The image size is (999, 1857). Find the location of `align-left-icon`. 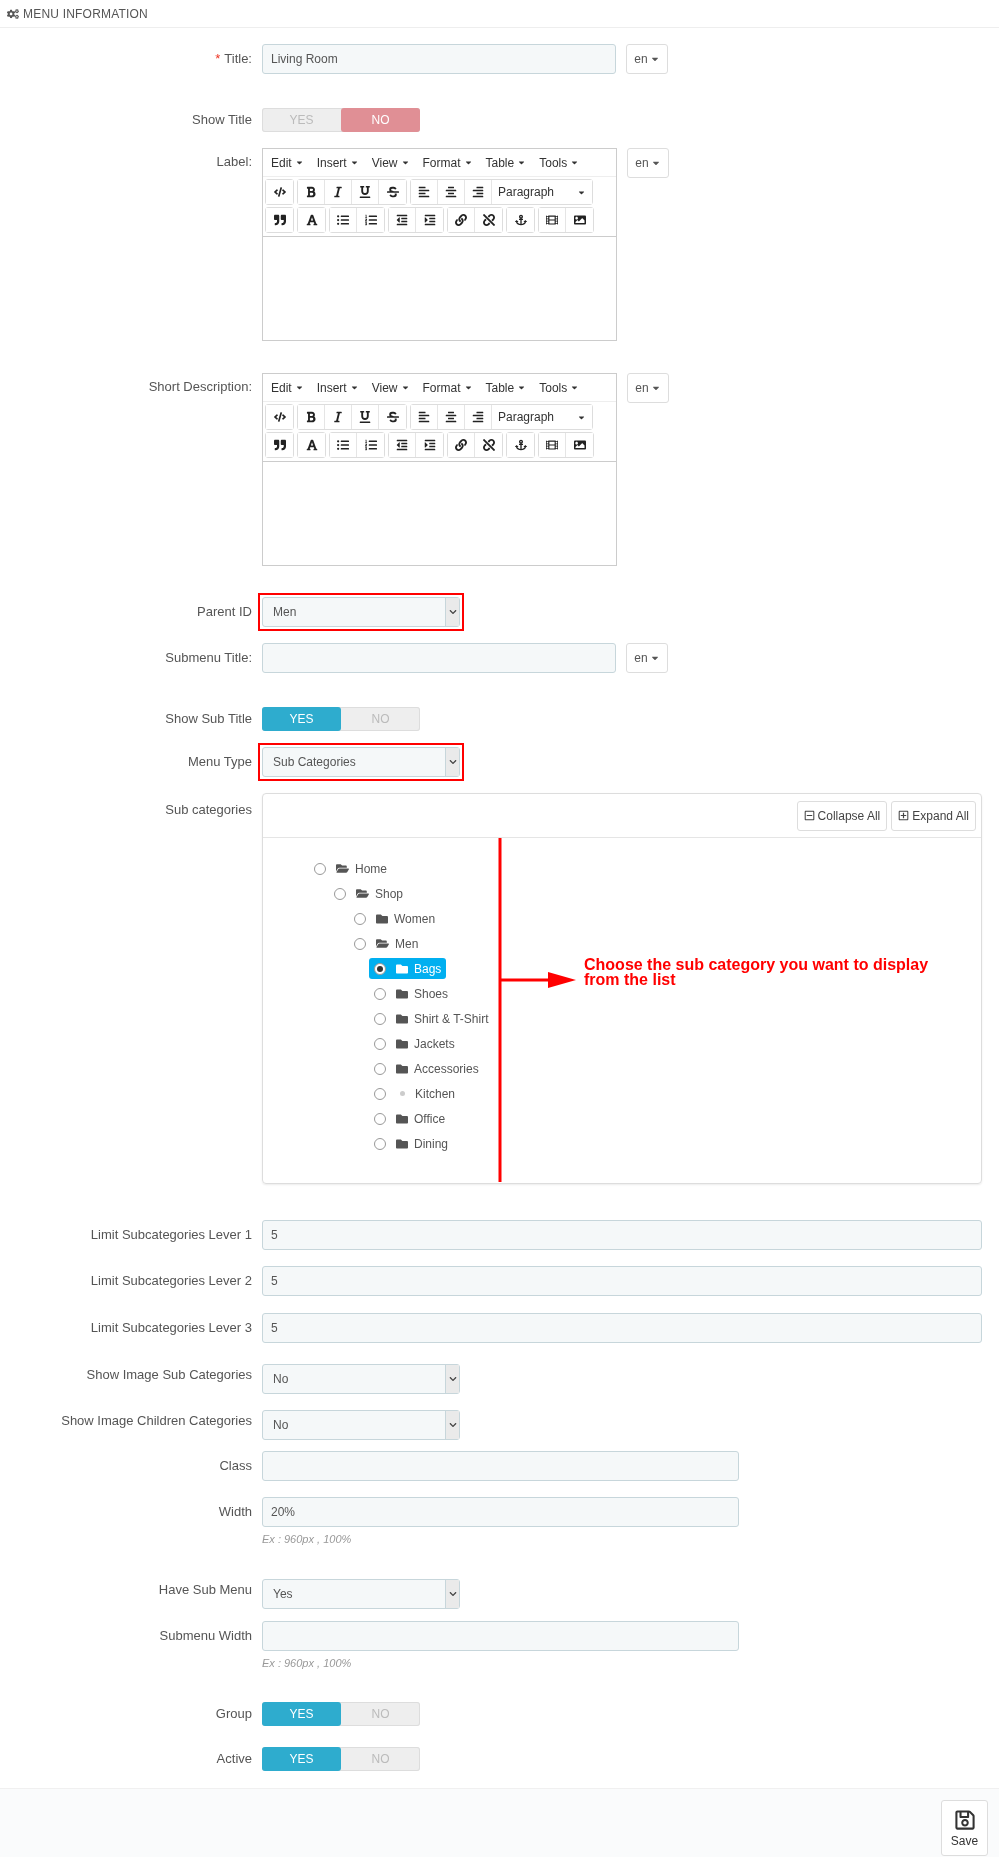

align-left-icon is located at coordinates (424, 192).